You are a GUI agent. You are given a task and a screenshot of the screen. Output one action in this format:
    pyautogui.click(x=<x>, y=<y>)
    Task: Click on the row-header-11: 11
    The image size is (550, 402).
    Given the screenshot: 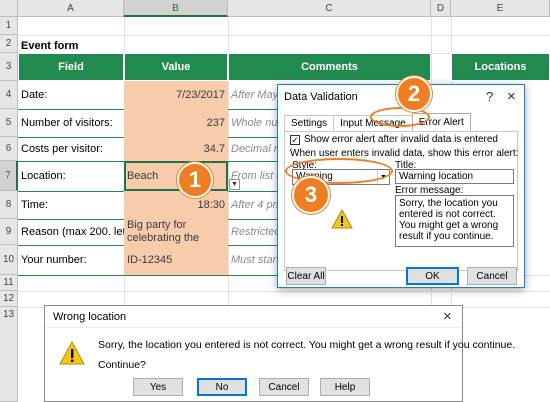 What is the action you would take?
    pyautogui.click(x=9, y=283)
    